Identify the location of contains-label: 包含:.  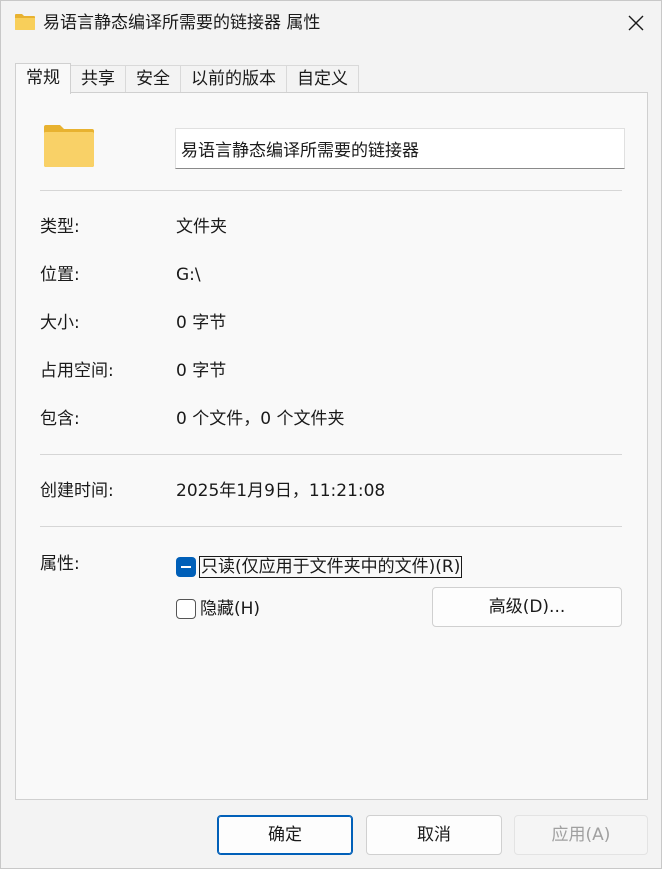
(60, 419).